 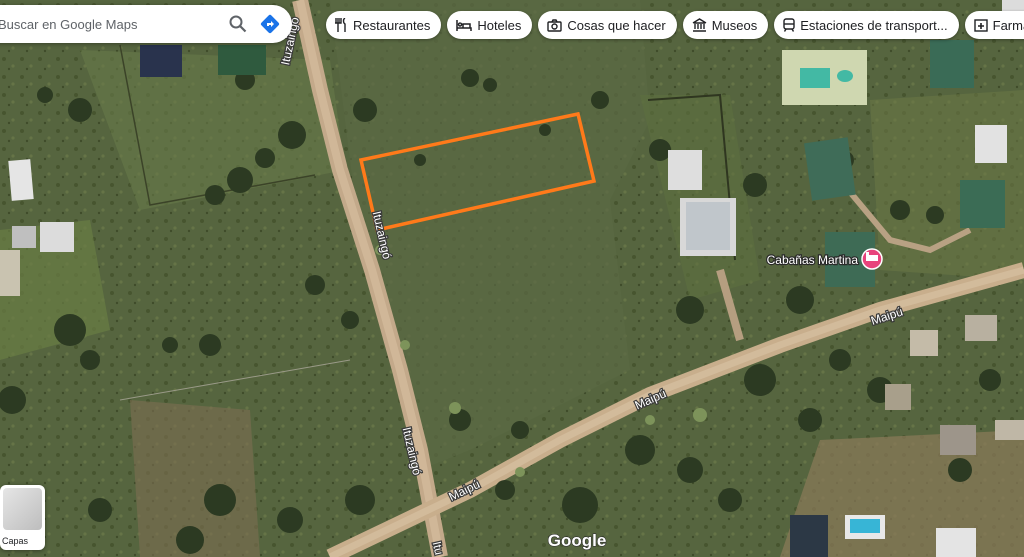 What do you see at coordinates (1008, 25) in the screenshot?
I see `chip-label: Farmacias` at bounding box center [1008, 25].